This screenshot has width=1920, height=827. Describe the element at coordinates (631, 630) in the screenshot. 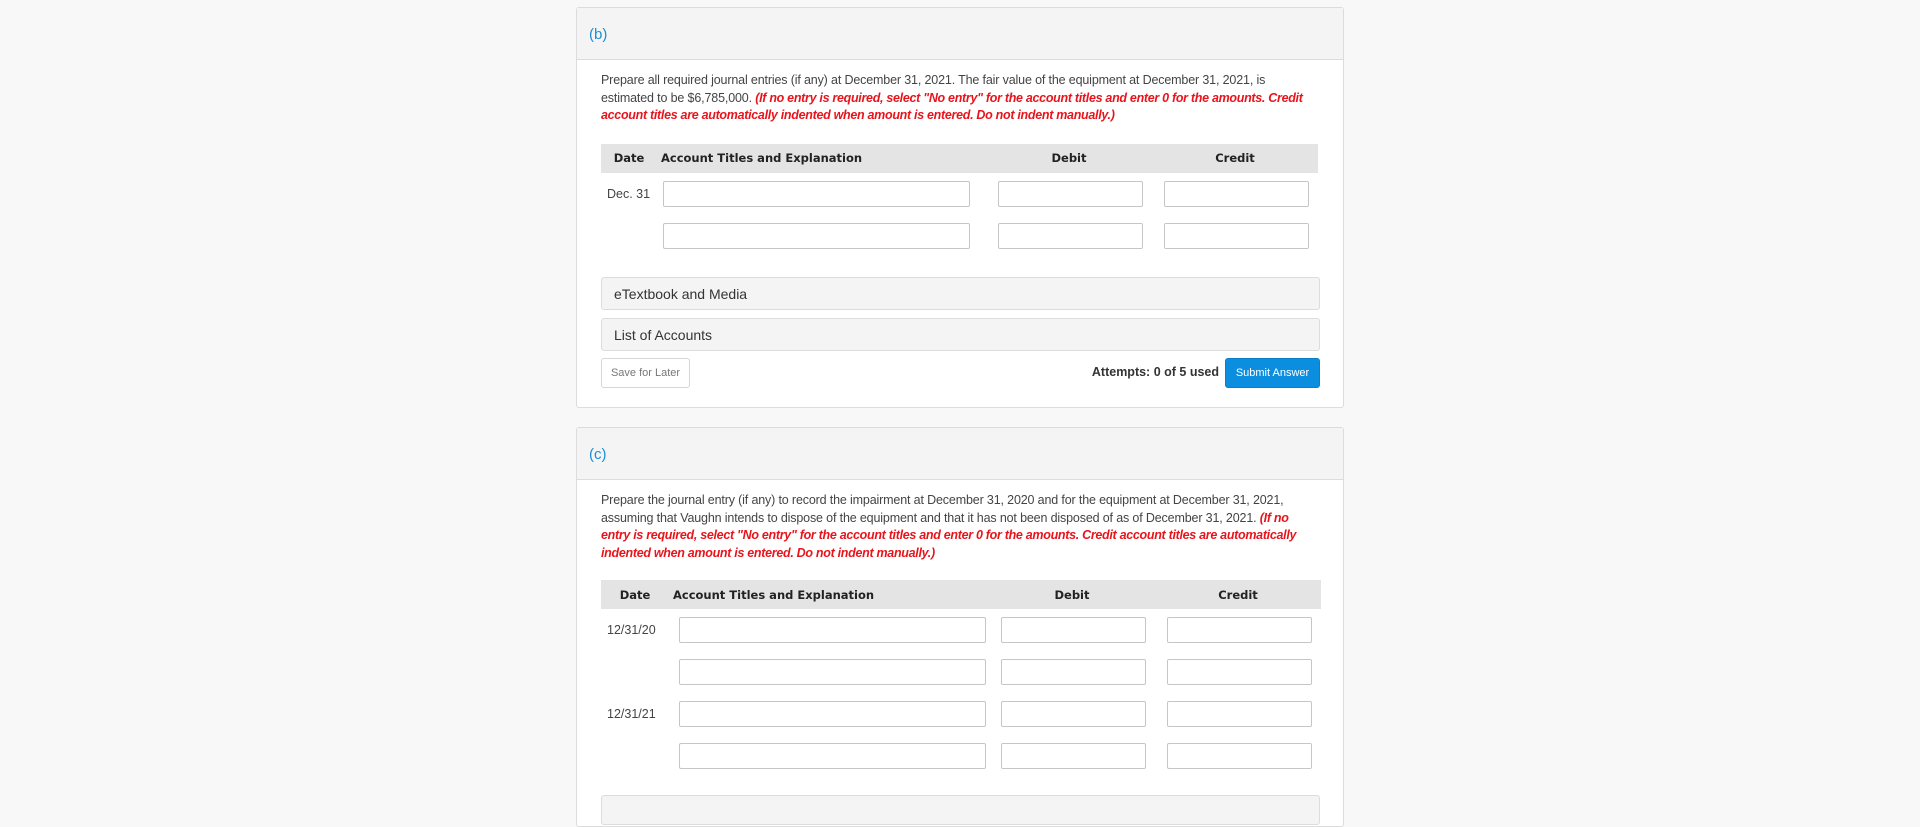

I see `entry-date: 12/31/20` at that location.